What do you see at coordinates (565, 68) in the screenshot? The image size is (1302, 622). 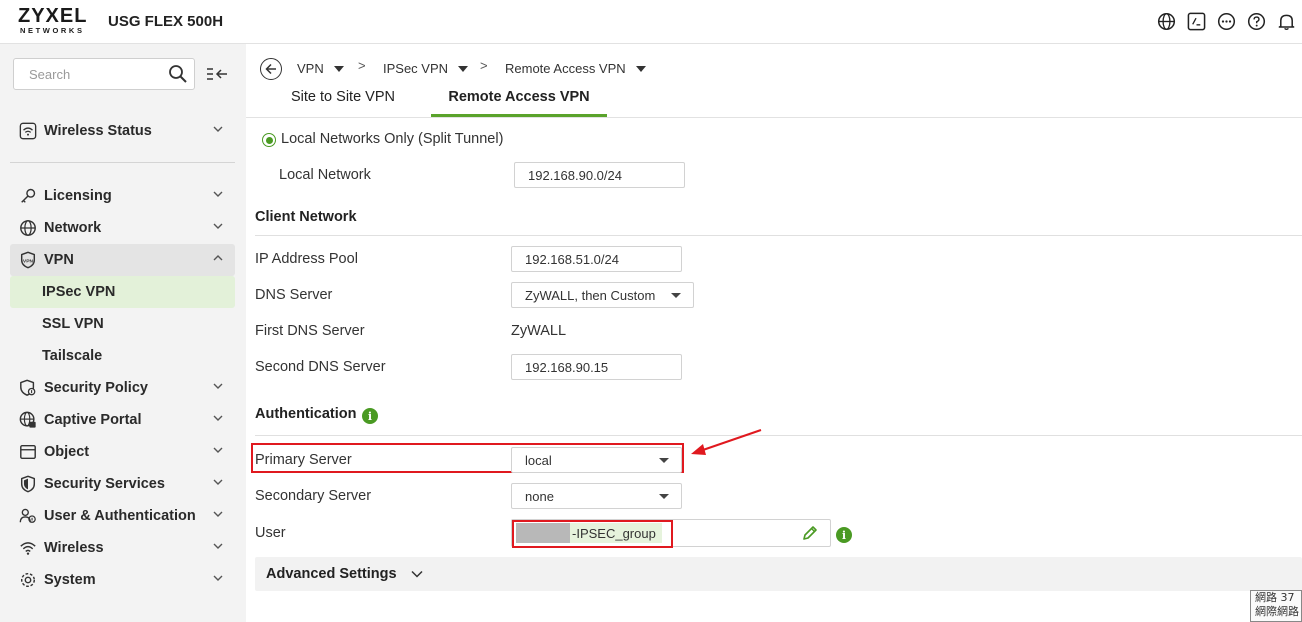 I see `breadcrumb-label: Remote Access VPN` at bounding box center [565, 68].